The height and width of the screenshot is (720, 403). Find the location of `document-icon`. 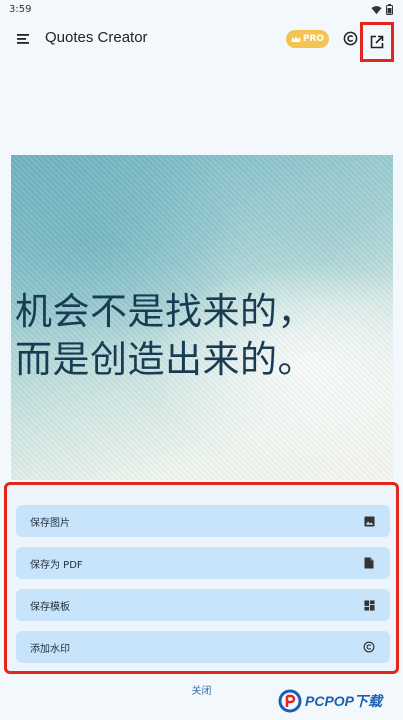

document-icon is located at coordinates (369, 563).